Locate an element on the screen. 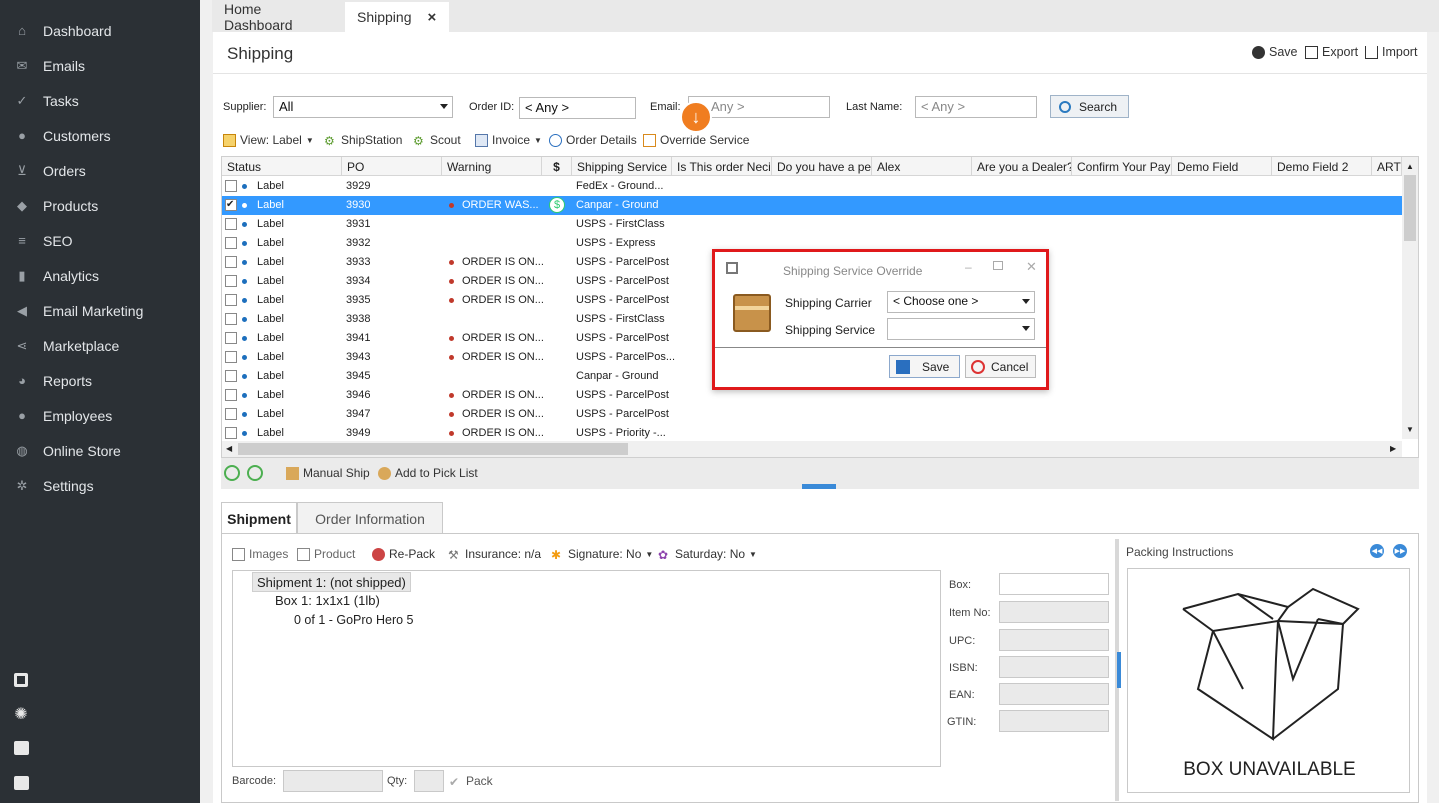 The height and width of the screenshot is (803, 1439). sidebar-item-emails: ✉ Emails is located at coordinates (100, 65).